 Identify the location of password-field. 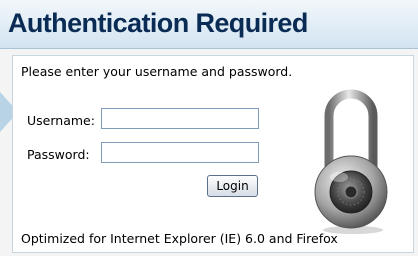
(180, 152).